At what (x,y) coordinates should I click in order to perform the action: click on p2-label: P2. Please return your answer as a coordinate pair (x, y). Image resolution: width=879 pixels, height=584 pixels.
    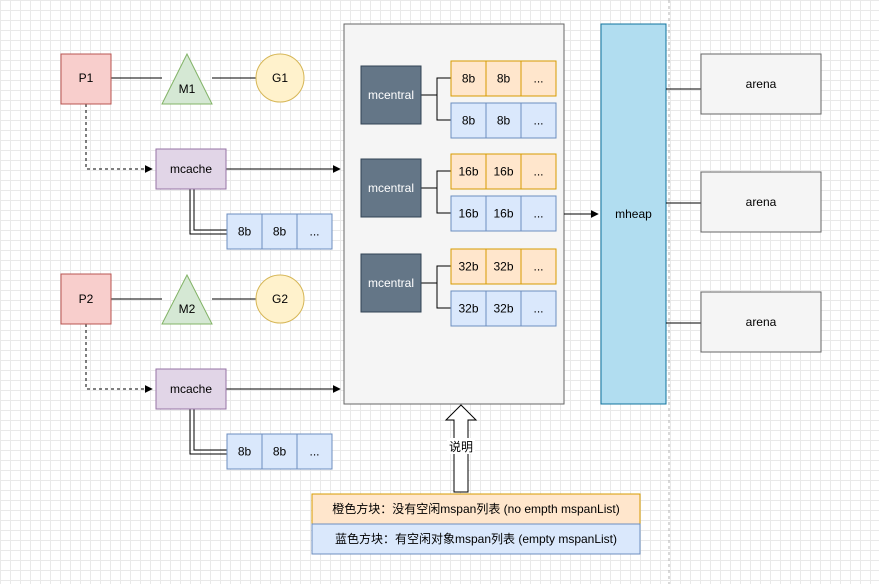
    Looking at the image, I should click on (86, 299).